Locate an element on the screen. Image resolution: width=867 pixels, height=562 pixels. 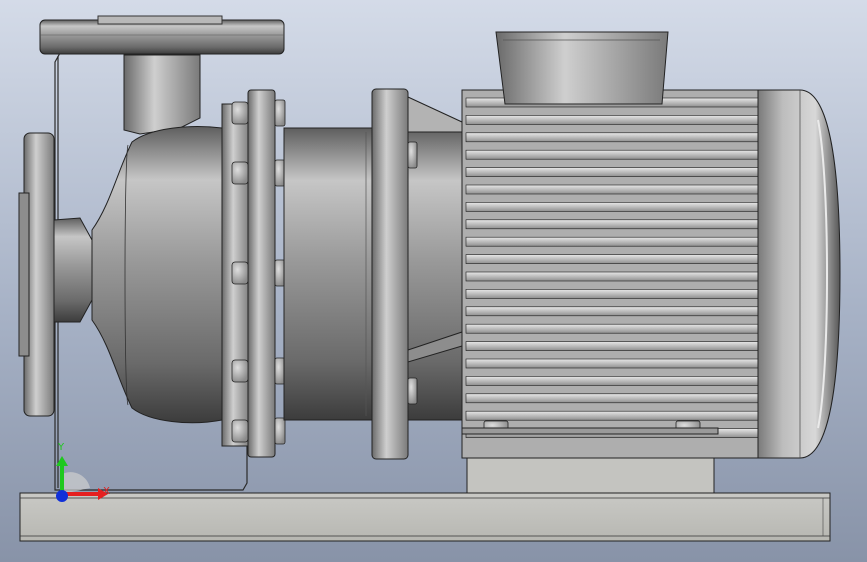
cover-flange is located at coordinates (261, 273).